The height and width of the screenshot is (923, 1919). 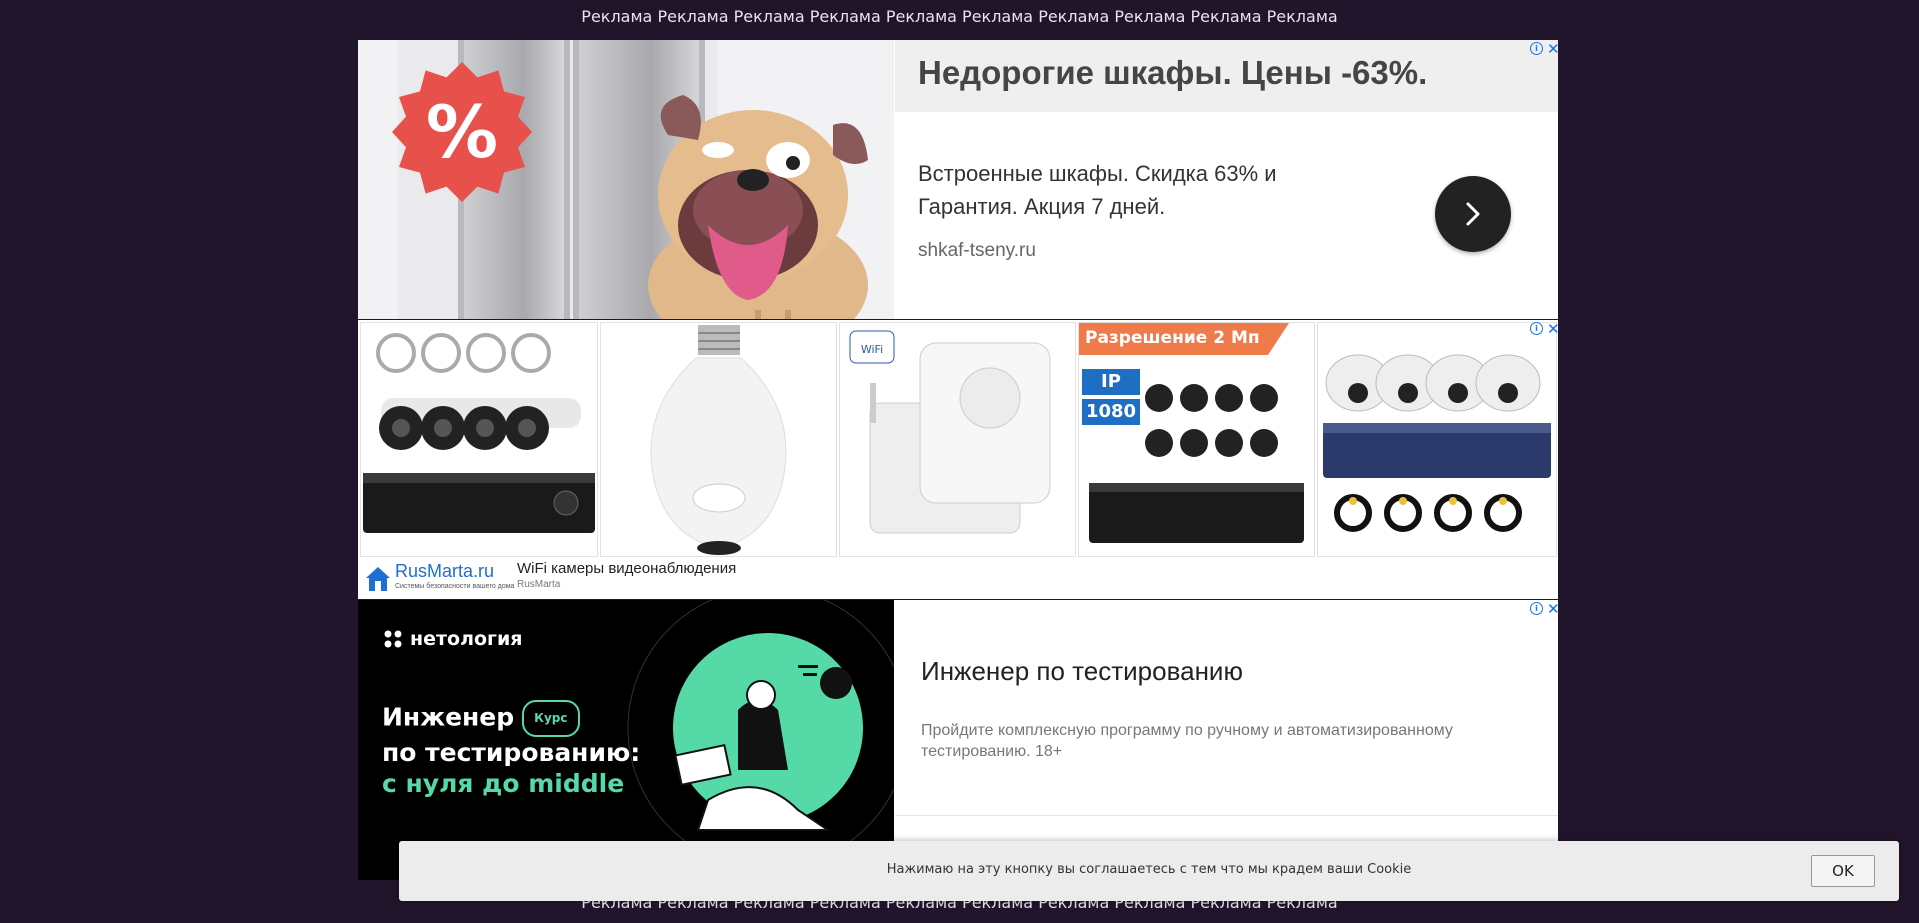 What do you see at coordinates (479, 433) in the screenshot?
I see `camera-kit-image` at bounding box center [479, 433].